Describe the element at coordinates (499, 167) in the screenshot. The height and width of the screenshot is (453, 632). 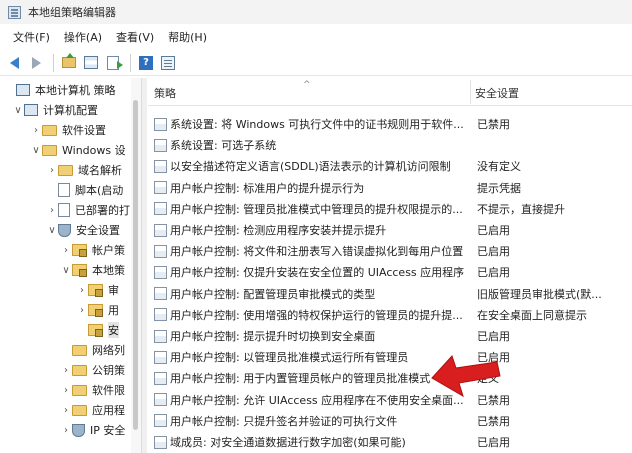
I see `security-setting-value: 没有定义` at that location.